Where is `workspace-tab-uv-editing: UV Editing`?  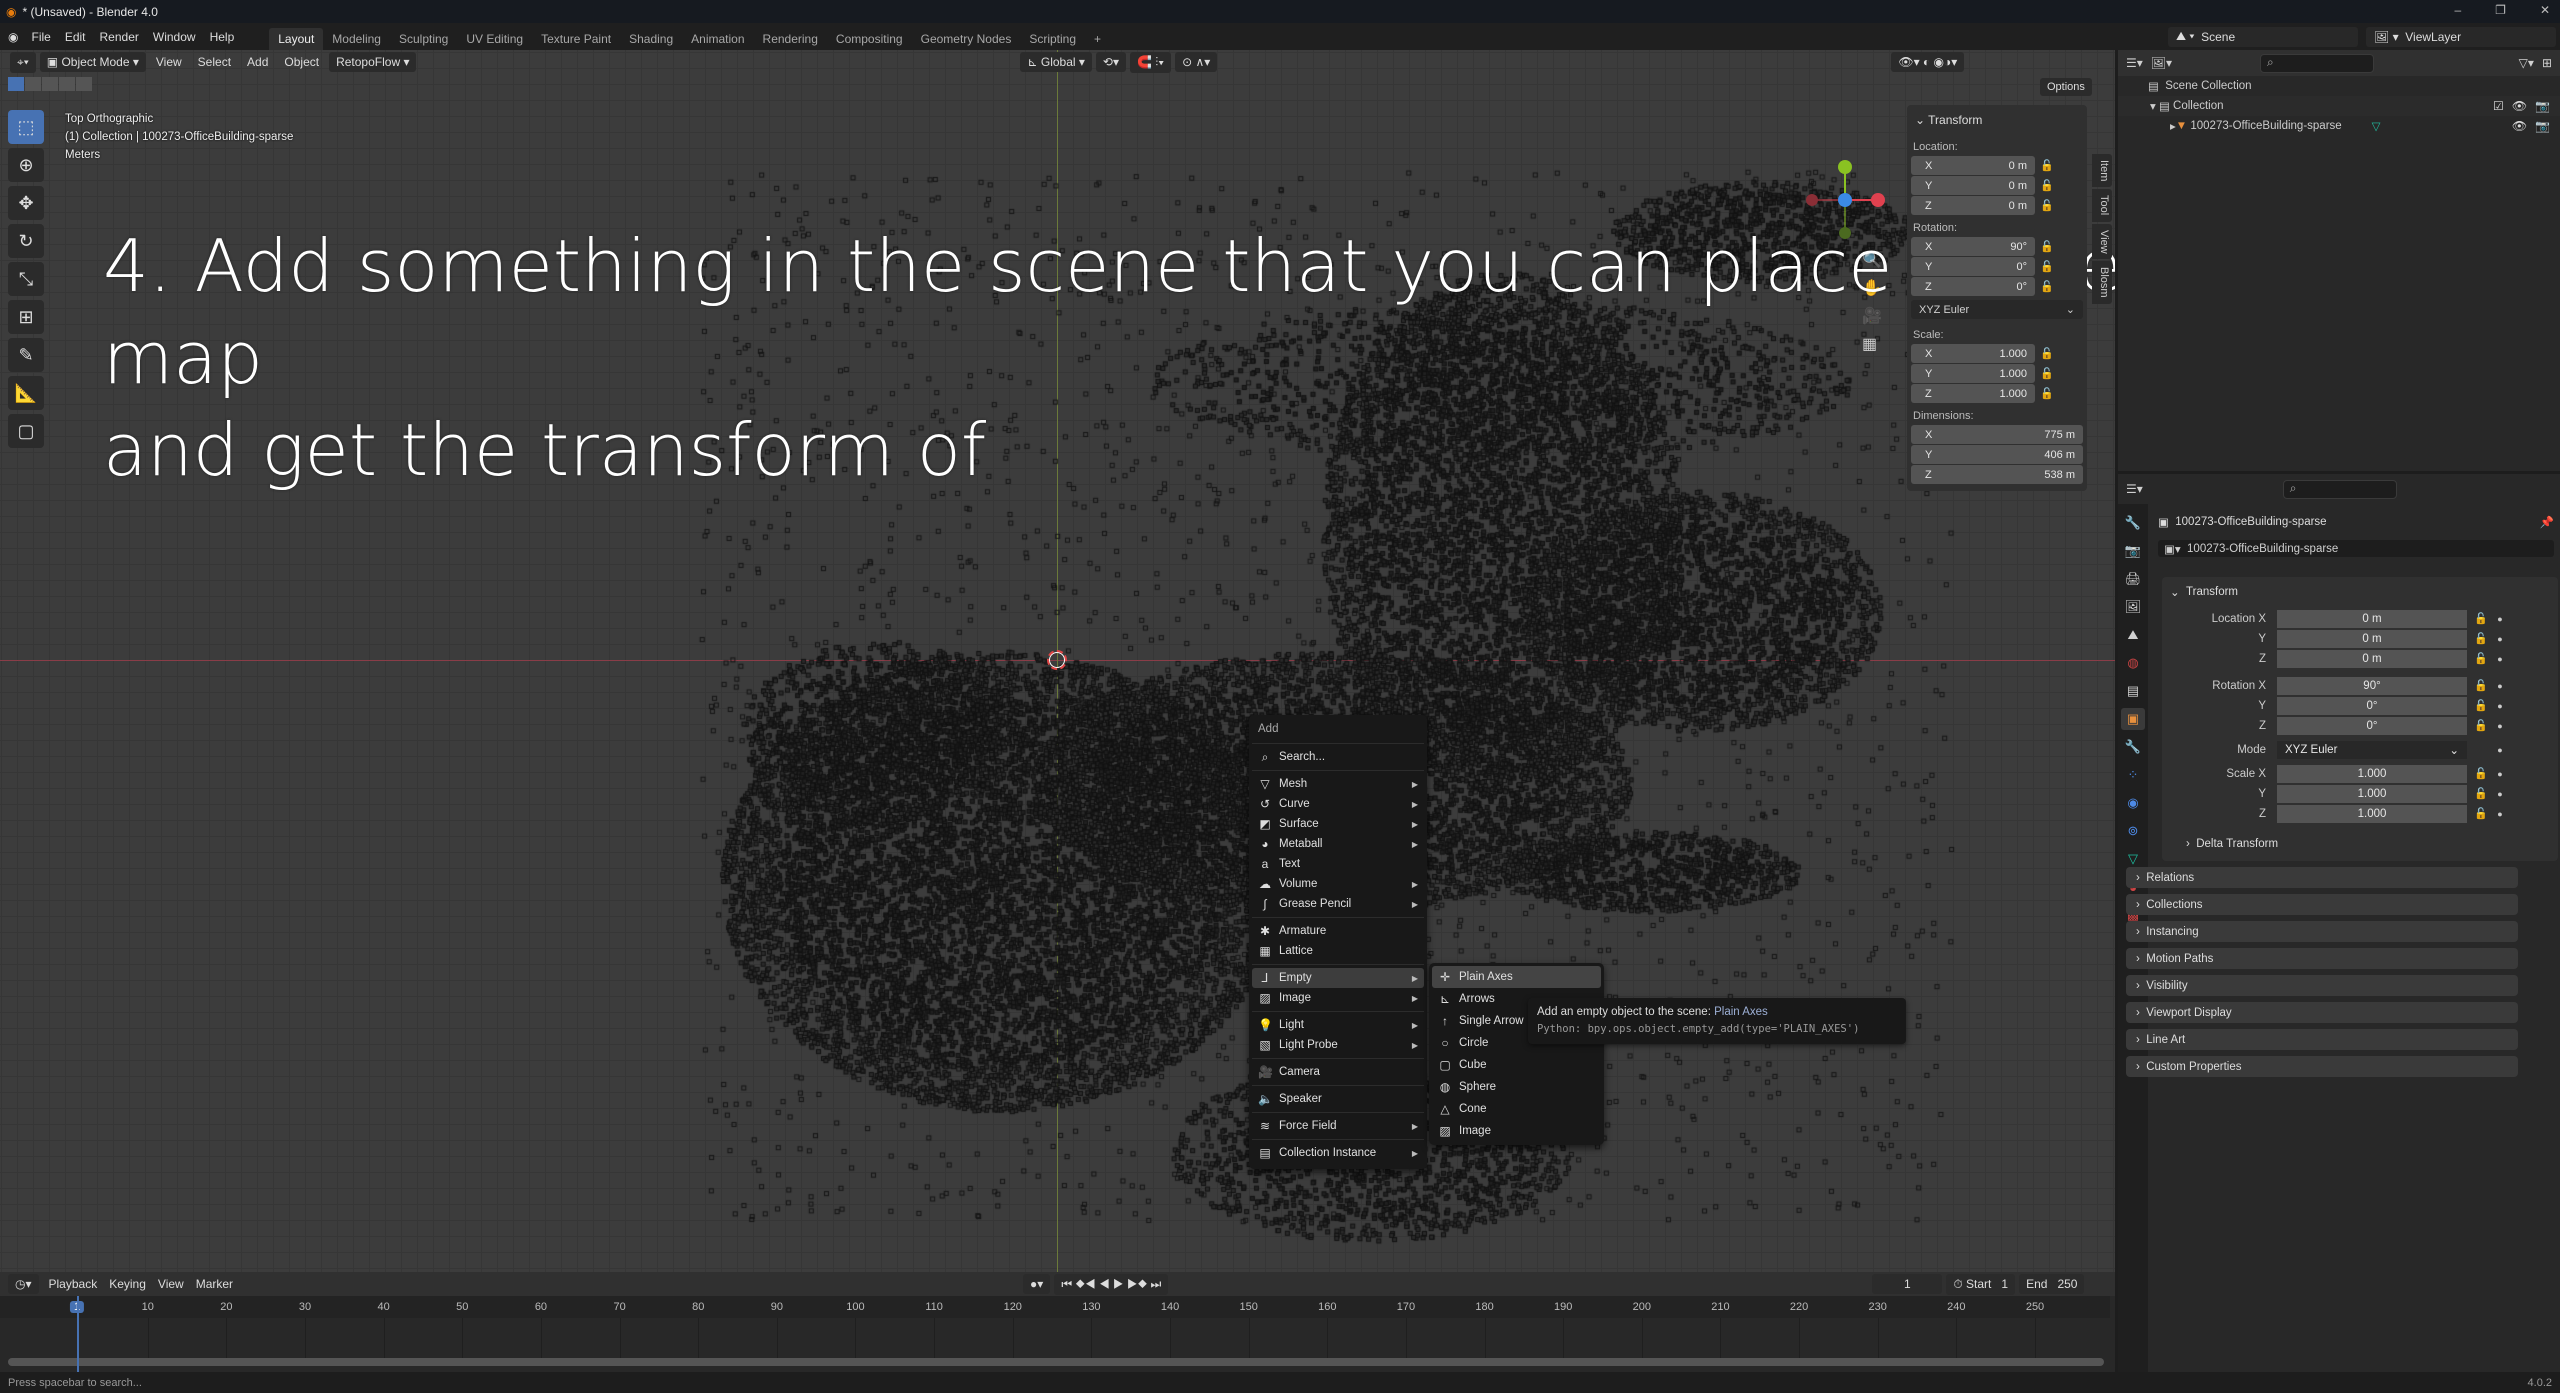
workspace-tab-uv-editing: UV Editing is located at coordinates (494, 39).